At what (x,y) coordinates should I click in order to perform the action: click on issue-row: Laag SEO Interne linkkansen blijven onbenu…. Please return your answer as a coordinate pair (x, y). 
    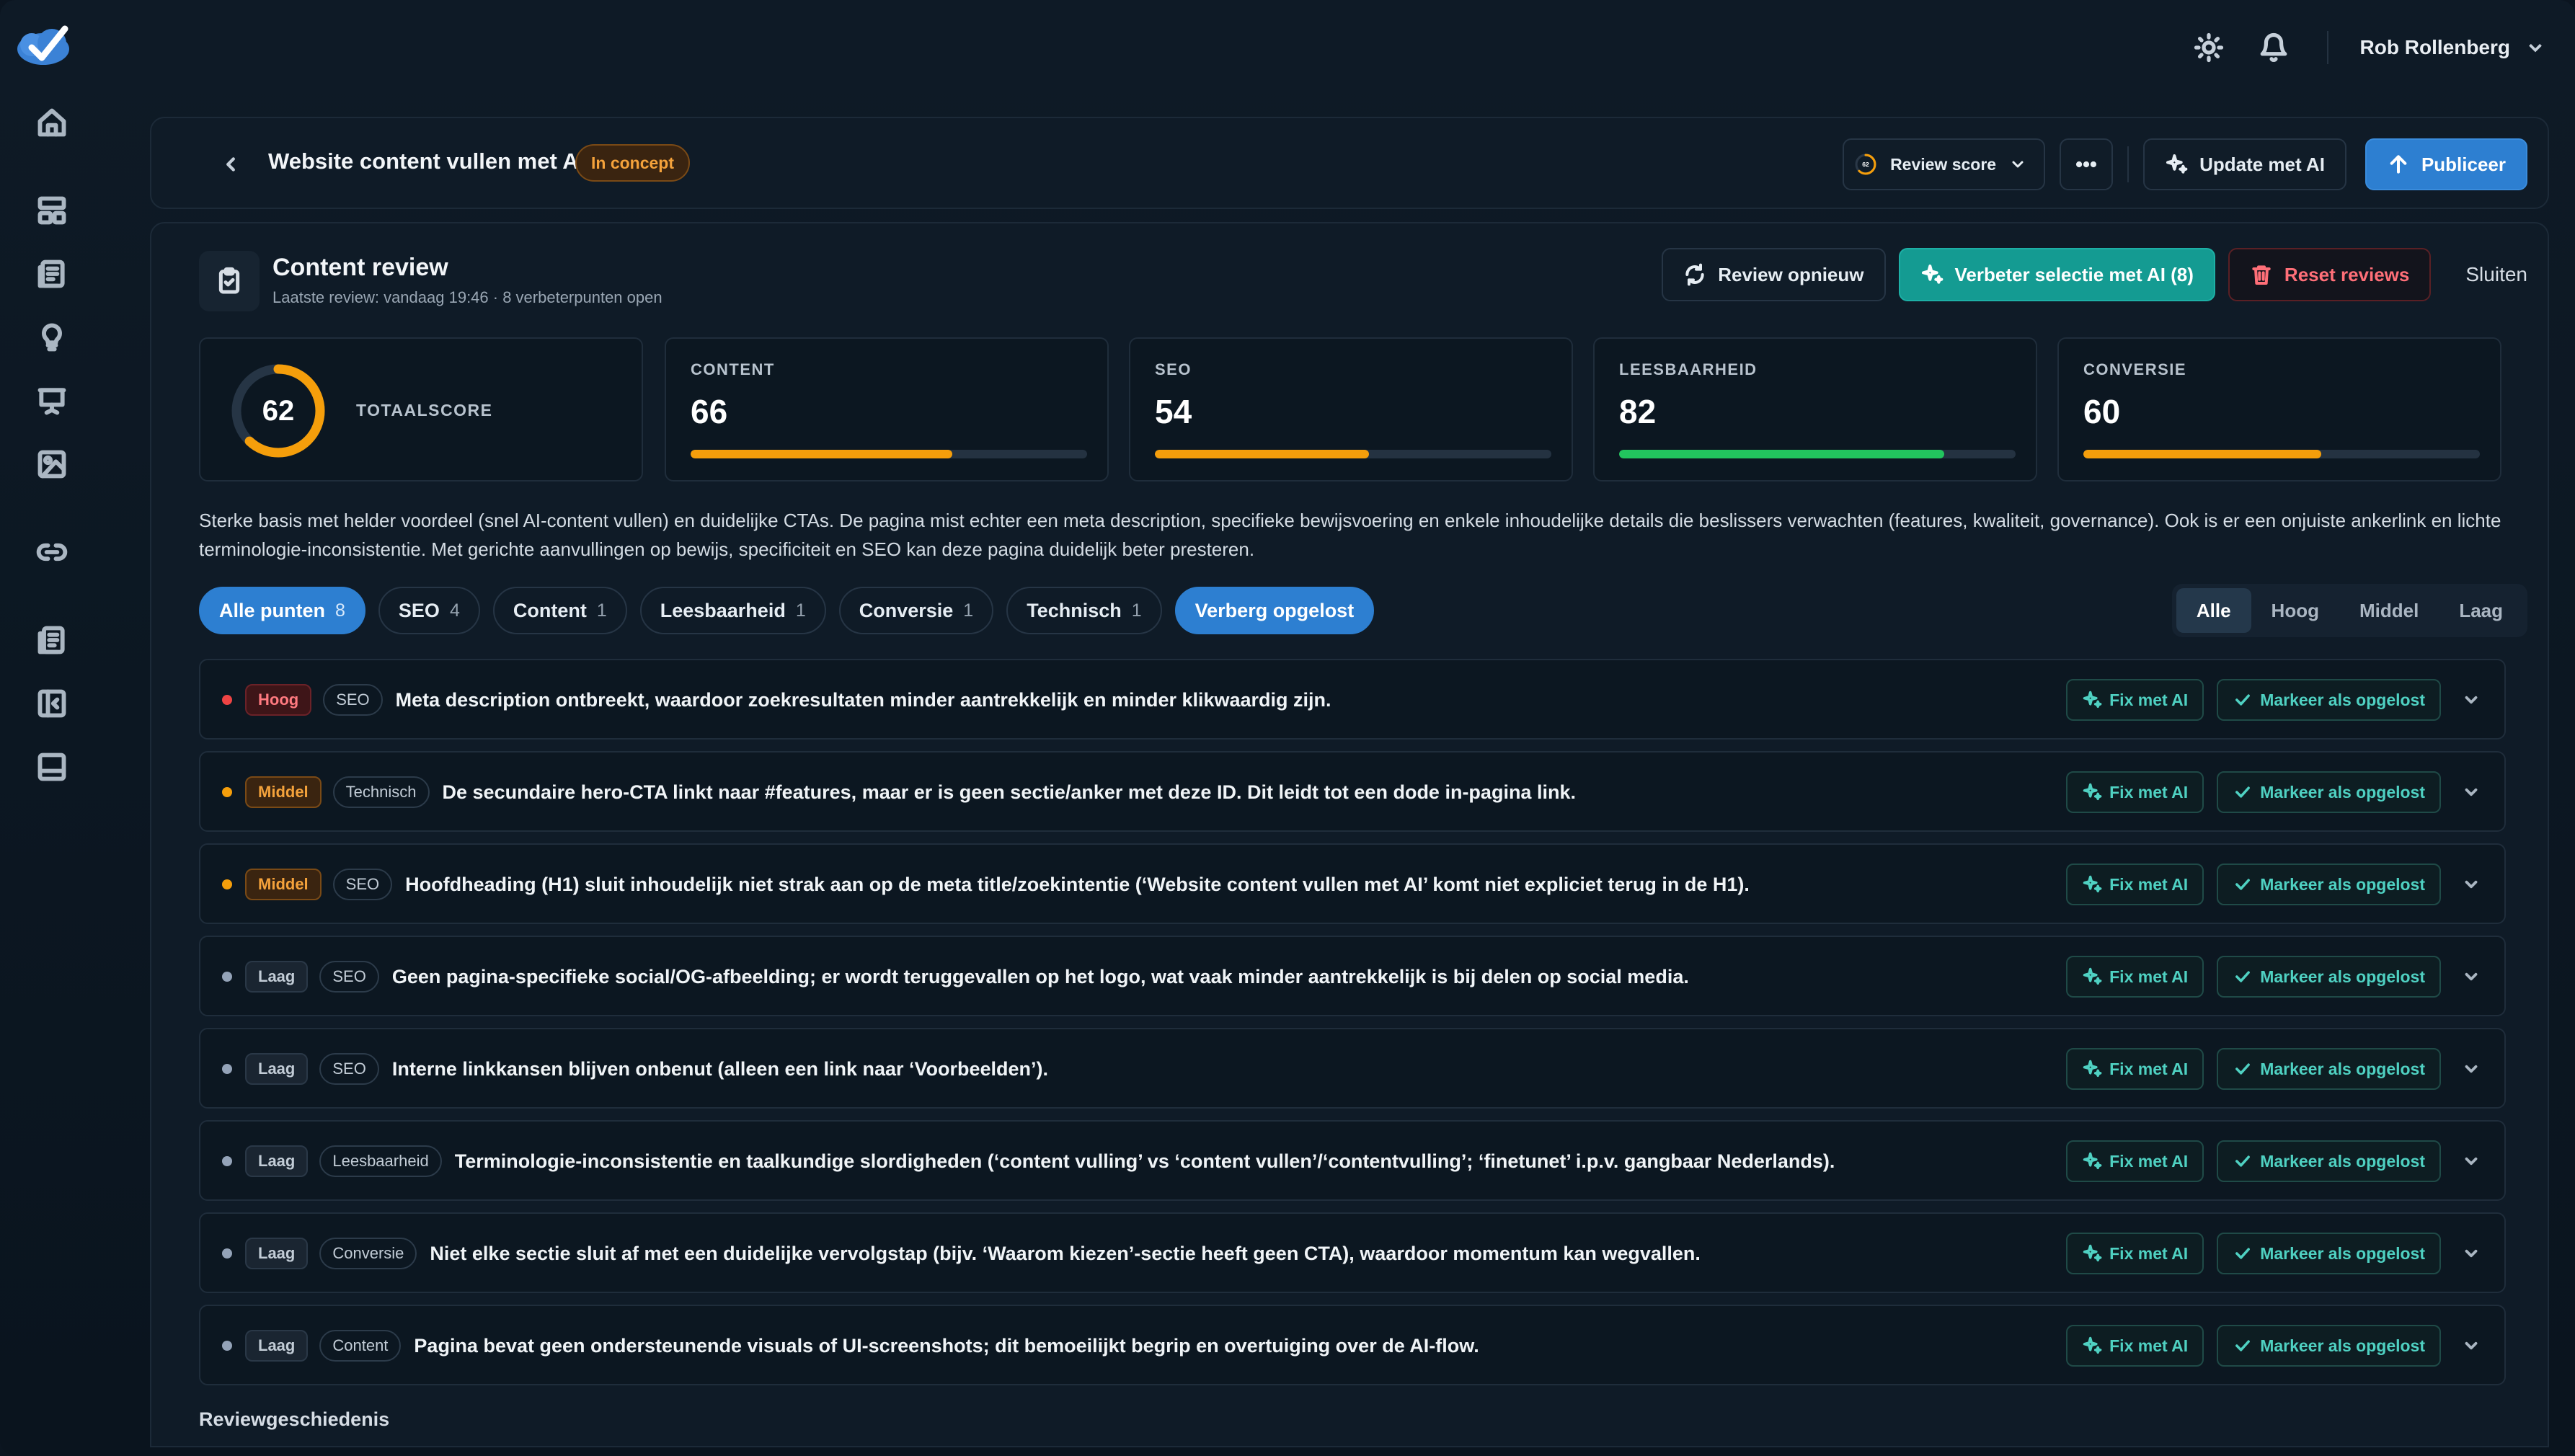
    Looking at the image, I should click on (1352, 1068).